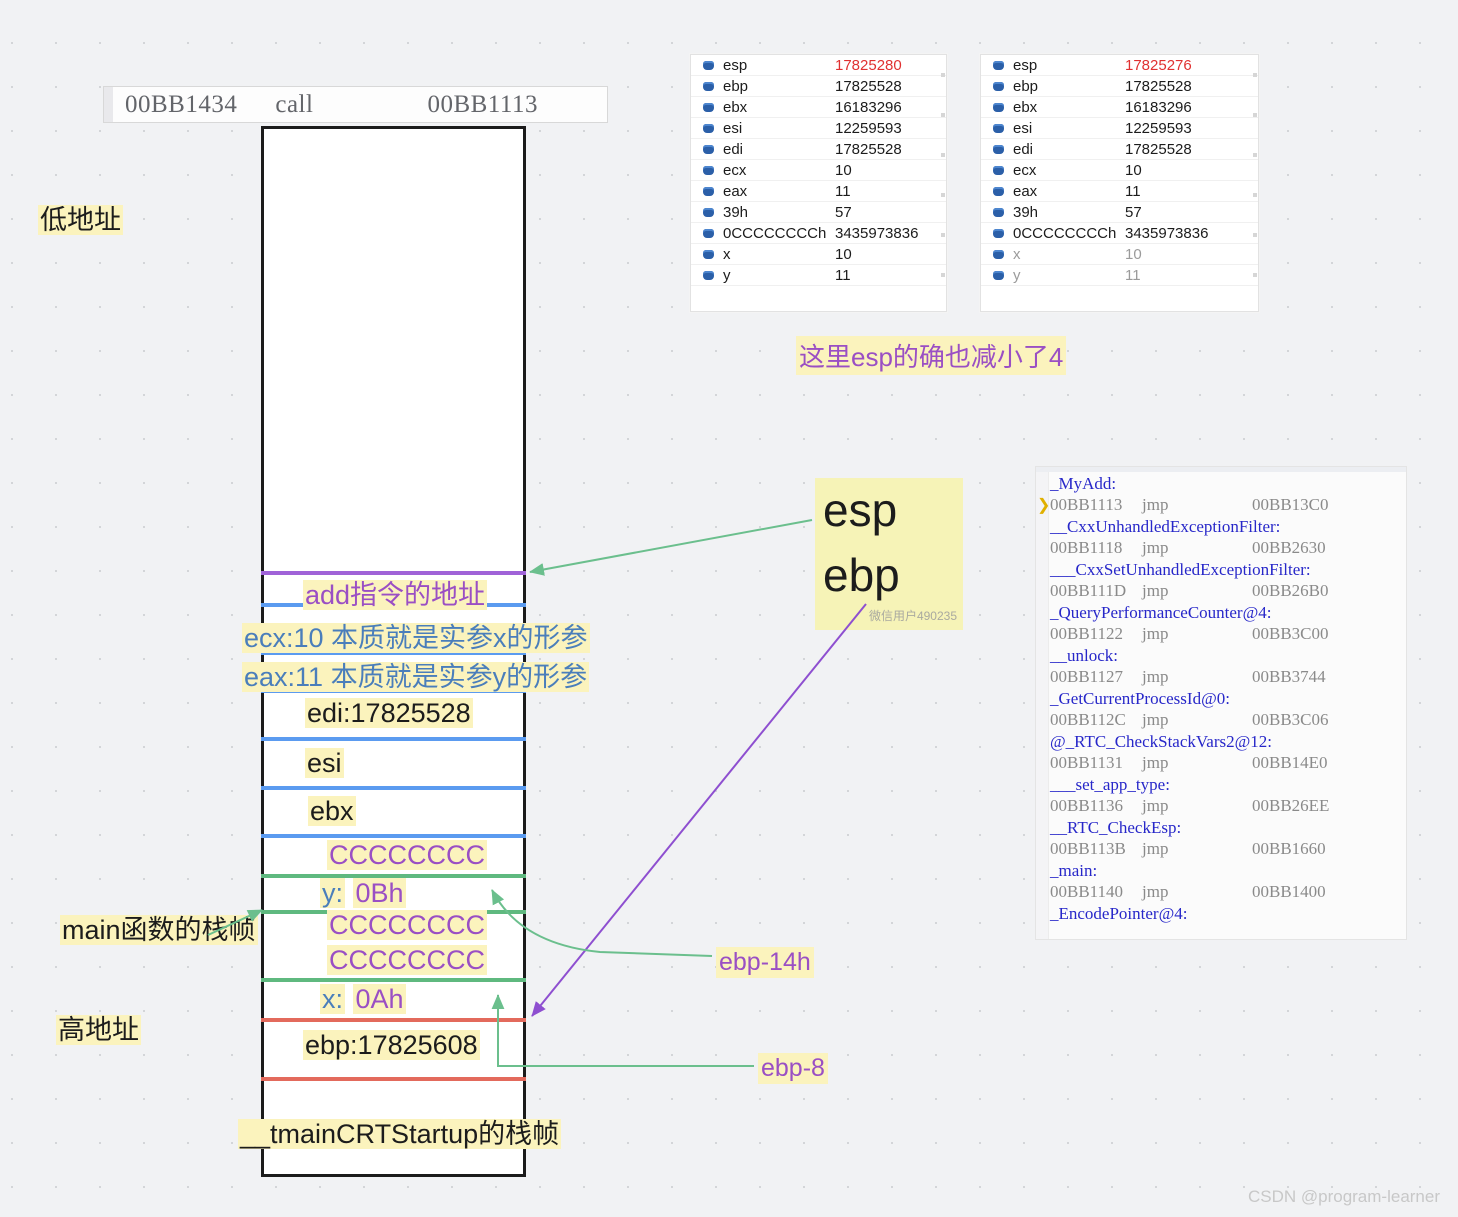 The width and height of the screenshot is (1458, 1217). I want to click on disassembly-symbol-label: _GetCurrentProcessId@0:, so click(1221, 699).